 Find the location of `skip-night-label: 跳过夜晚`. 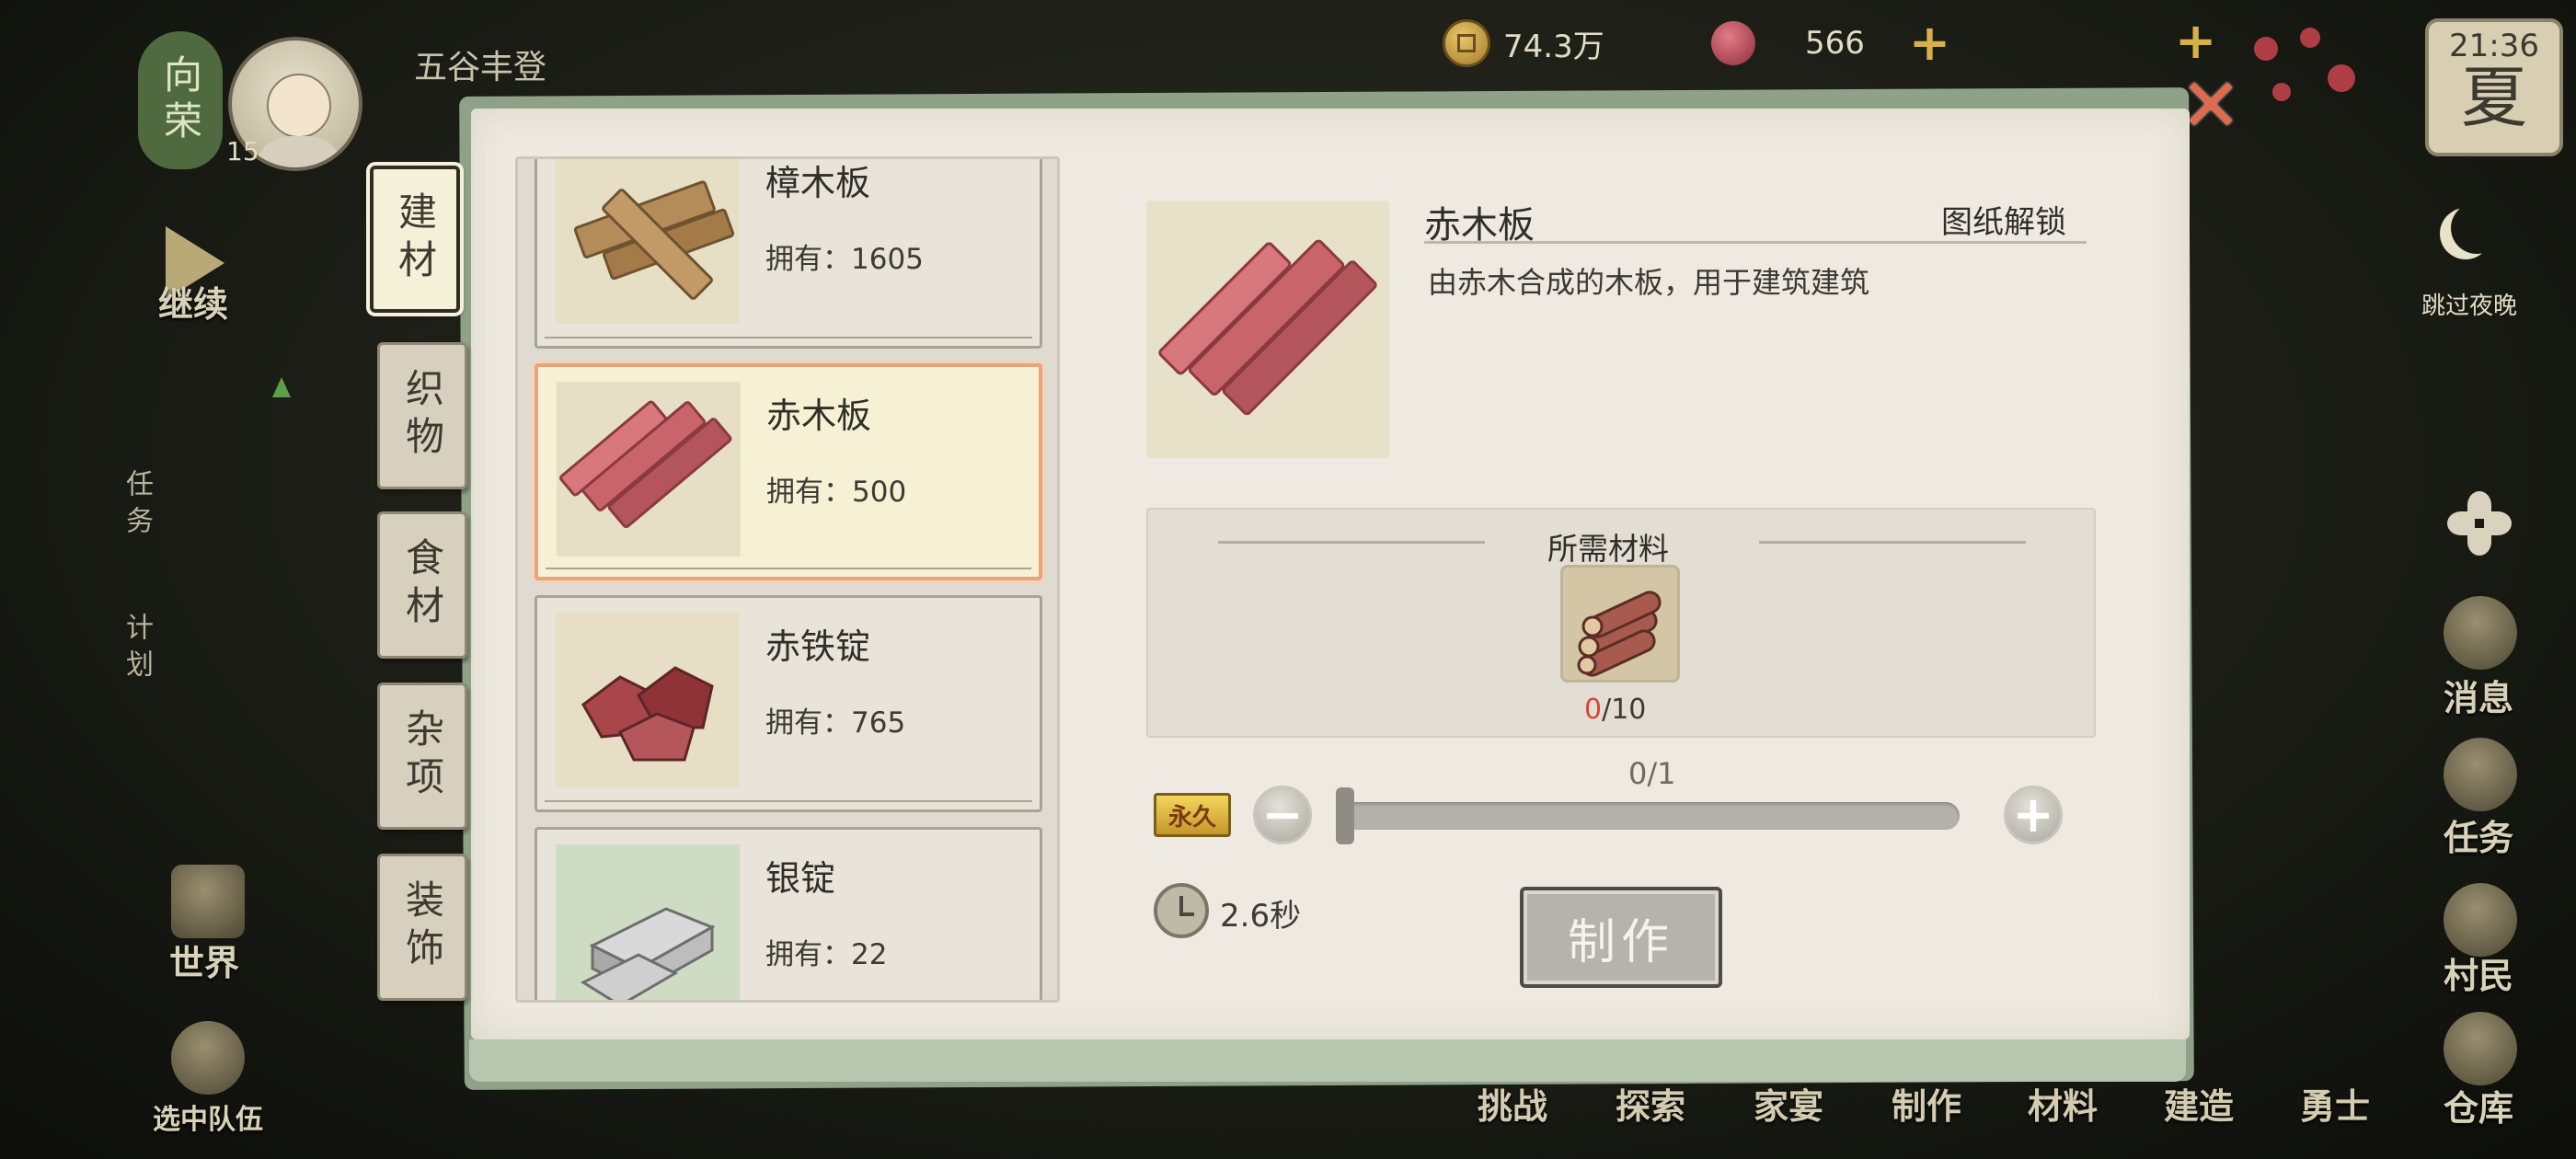

skip-night-label: 跳过夜晚 is located at coordinates (2469, 304).